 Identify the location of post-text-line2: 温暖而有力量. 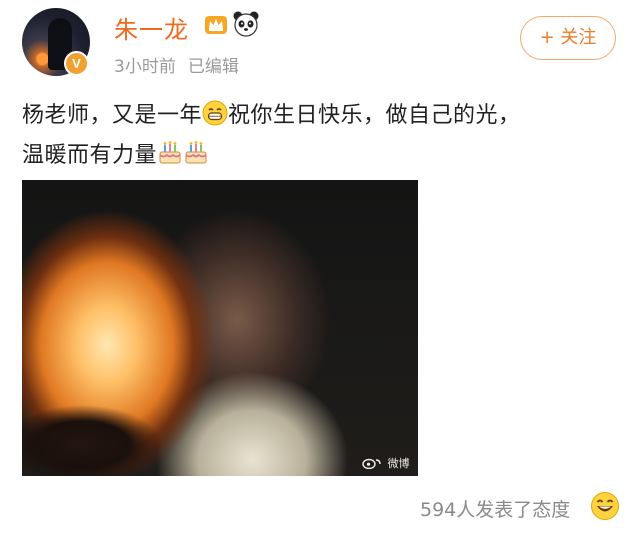
(90, 155).